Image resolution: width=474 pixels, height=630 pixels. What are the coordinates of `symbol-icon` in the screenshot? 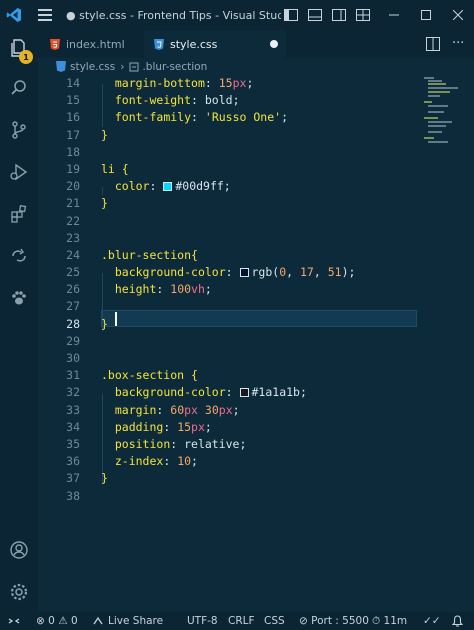 It's located at (134, 66).